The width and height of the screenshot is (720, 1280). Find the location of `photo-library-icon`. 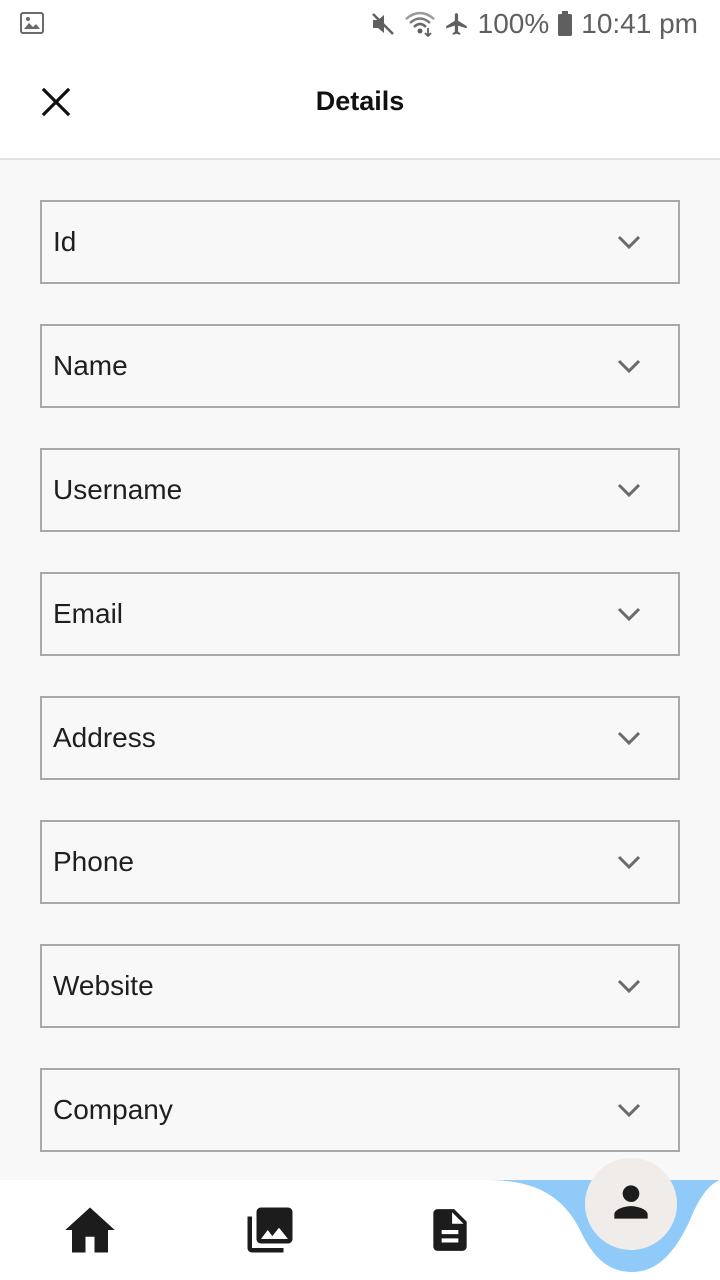

photo-library-icon is located at coordinates (270, 1232).